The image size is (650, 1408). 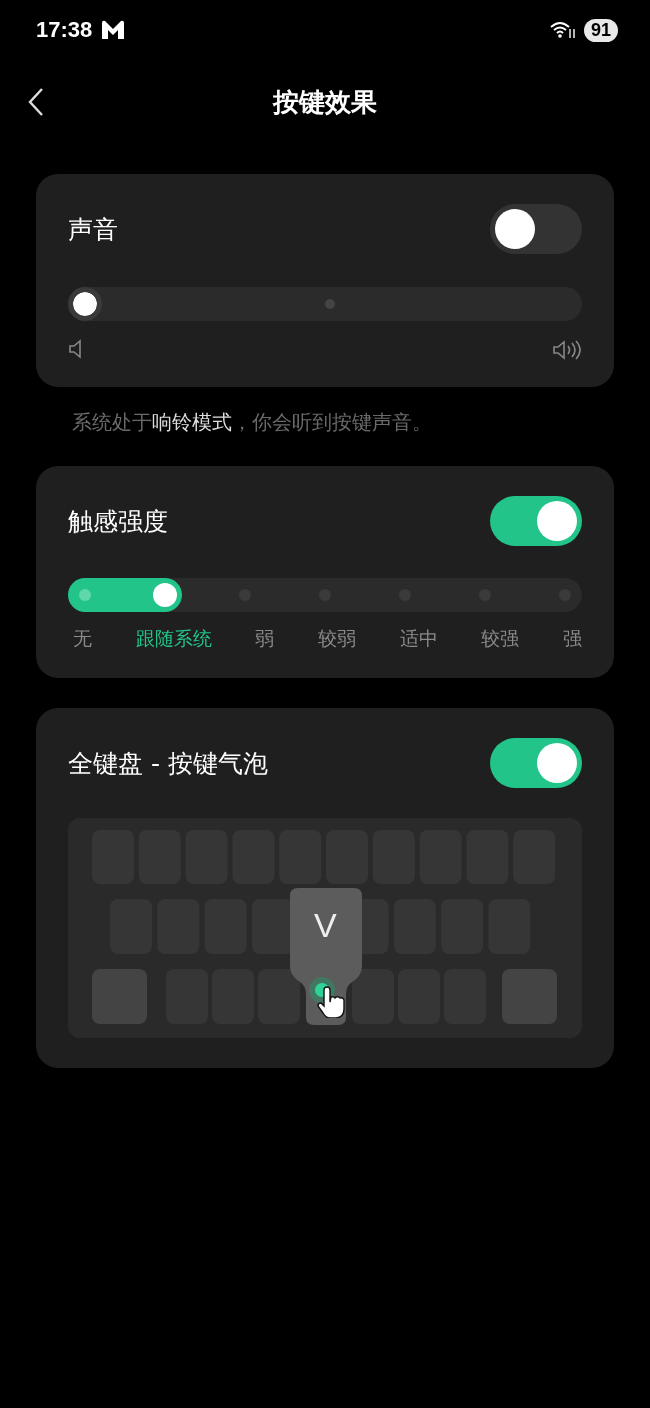 I want to click on haptics-toggle, so click(x=536, y=521).